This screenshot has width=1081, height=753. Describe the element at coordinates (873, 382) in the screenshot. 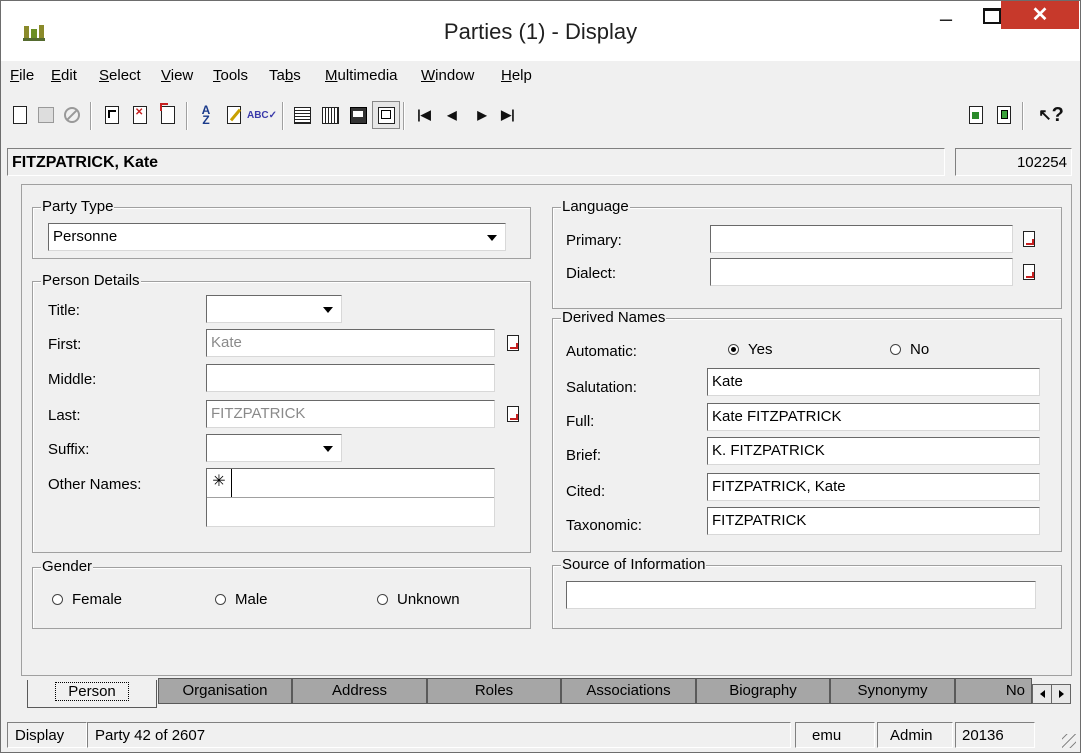

I see `salutation-field: Kate` at that location.